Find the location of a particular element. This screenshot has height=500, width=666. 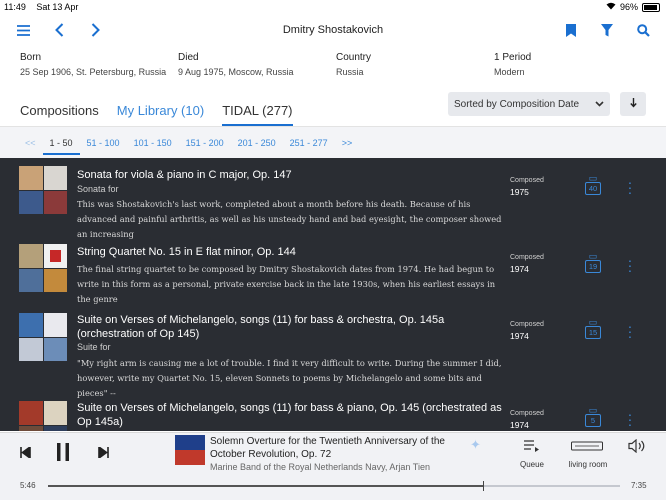

bookmark-icon is located at coordinates (571, 30).